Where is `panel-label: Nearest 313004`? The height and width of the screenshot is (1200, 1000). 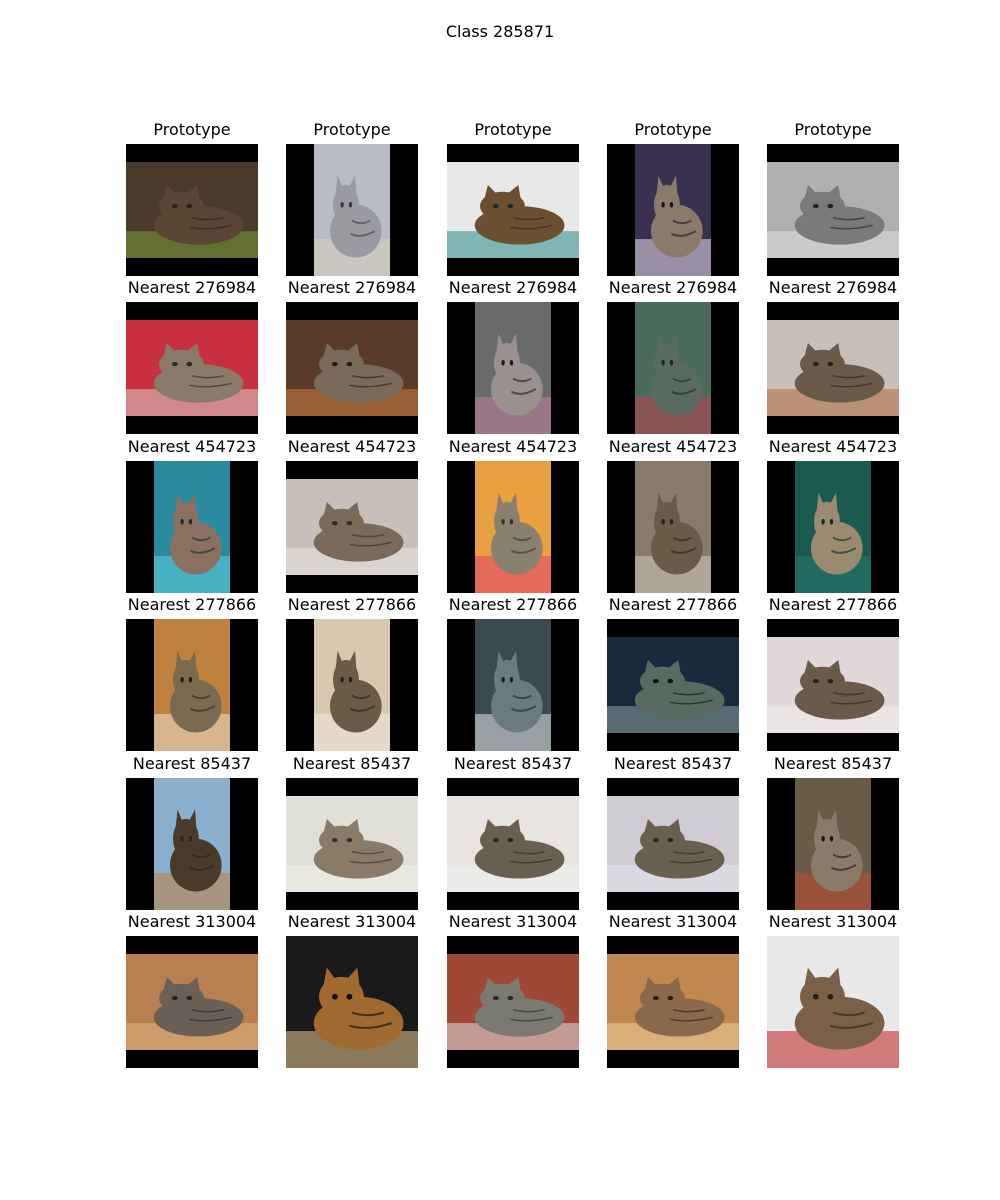 panel-label: Nearest 313004 is located at coordinates (833, 921).